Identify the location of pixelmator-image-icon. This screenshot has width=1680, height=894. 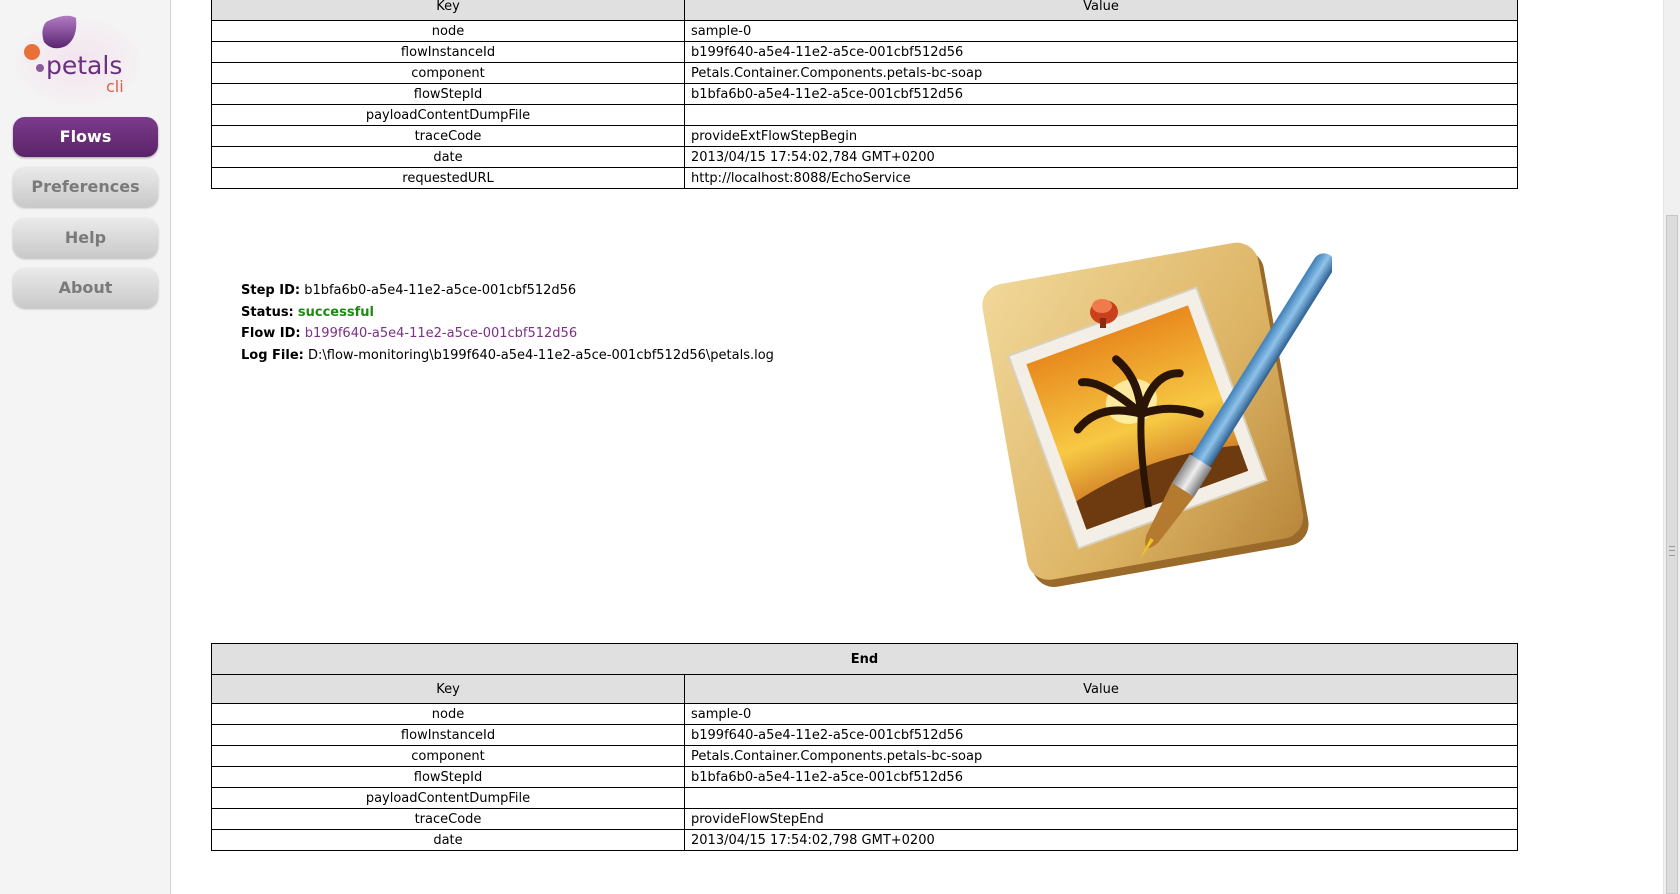
(1152, 429).